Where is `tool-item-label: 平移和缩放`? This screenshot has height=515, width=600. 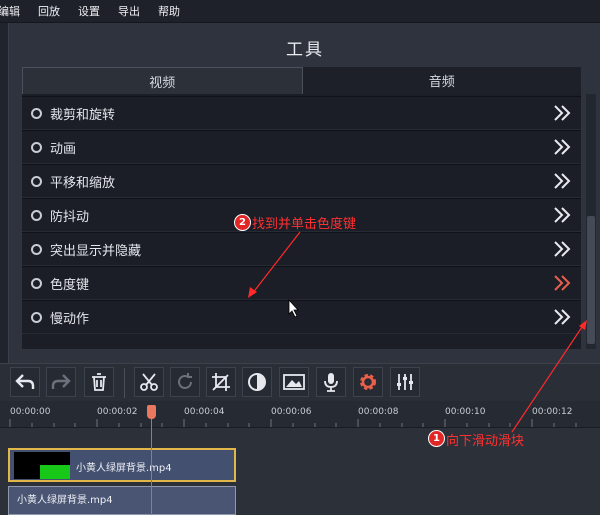 tool-item-label: 平移和缩放 is located at coordinates (83, 183).